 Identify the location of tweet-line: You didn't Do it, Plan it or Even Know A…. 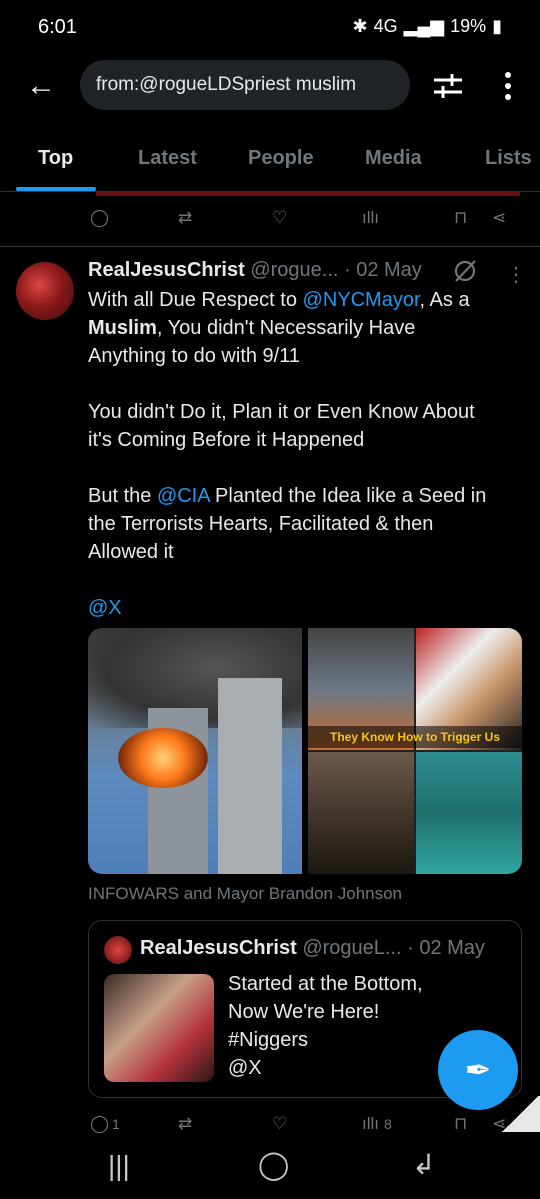
(281, 412).